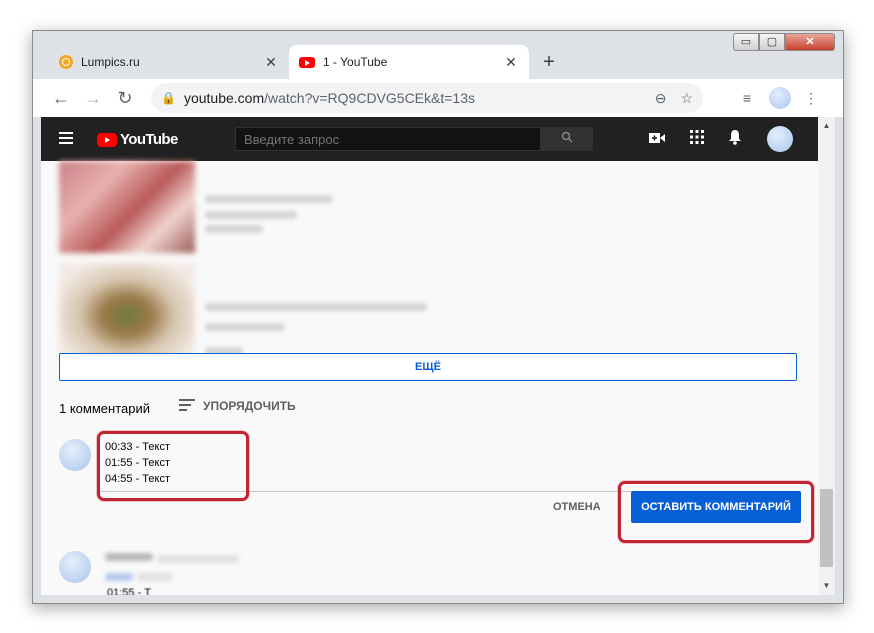 This screenshot has height=633, width=874. I want to click on scrollbar: ▲ ▼, so click(826, 356).